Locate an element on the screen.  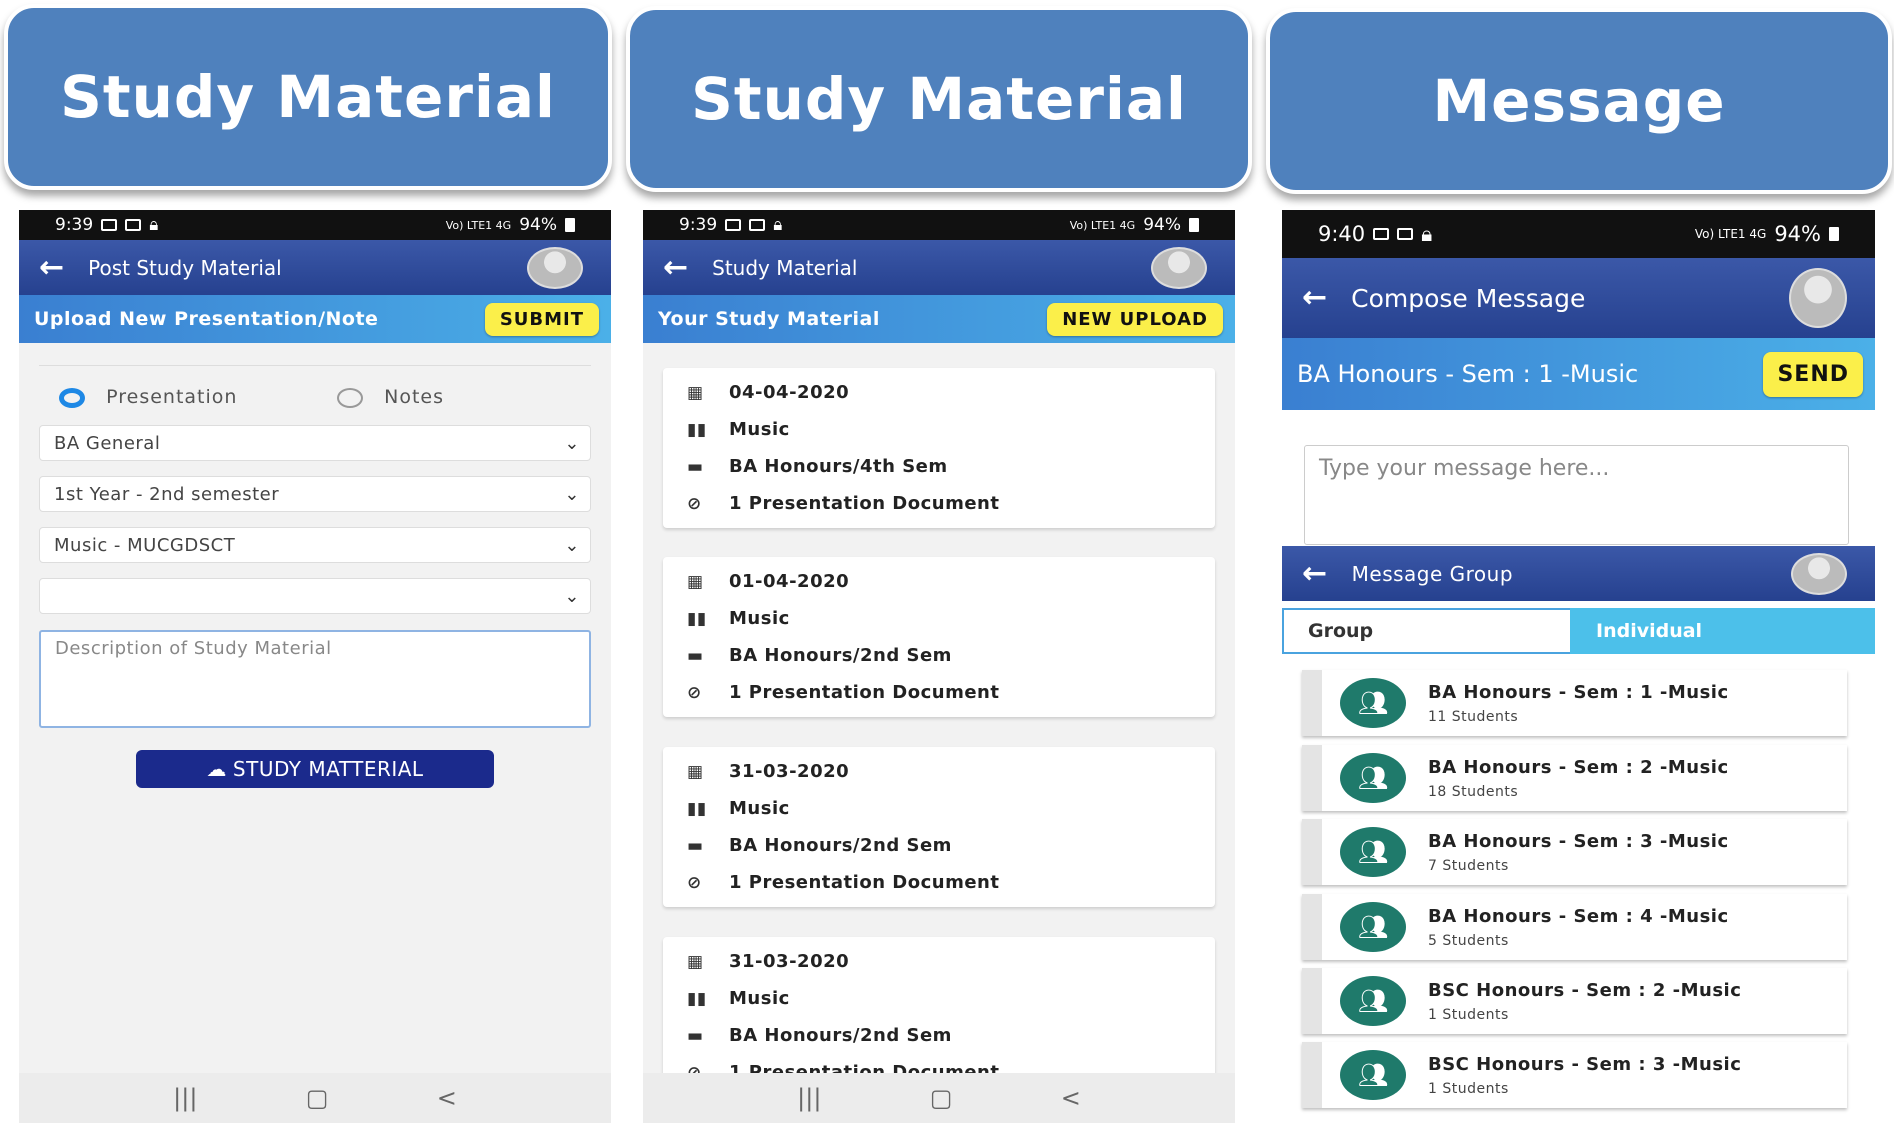
tab-group-label: Group is located at coordinates (1341, 631).